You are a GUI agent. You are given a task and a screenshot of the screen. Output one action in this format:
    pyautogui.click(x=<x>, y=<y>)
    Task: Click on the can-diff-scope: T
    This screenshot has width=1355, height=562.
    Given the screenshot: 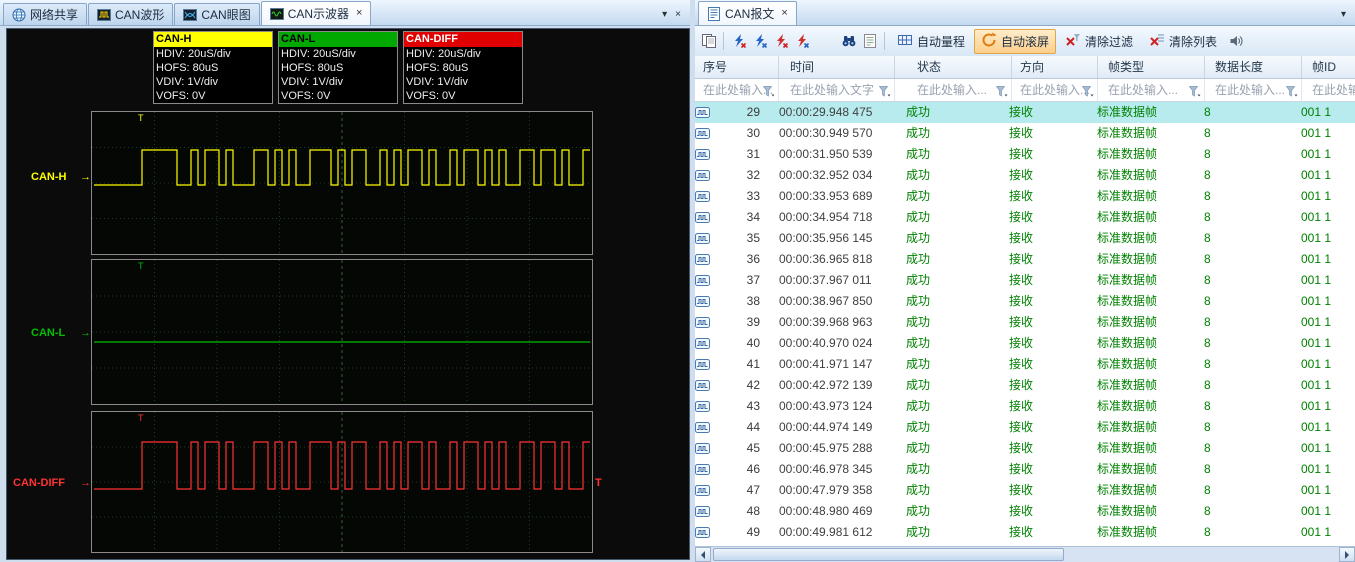 What is the action you would take?
    pyautogui.click(x=342, y=482)
    